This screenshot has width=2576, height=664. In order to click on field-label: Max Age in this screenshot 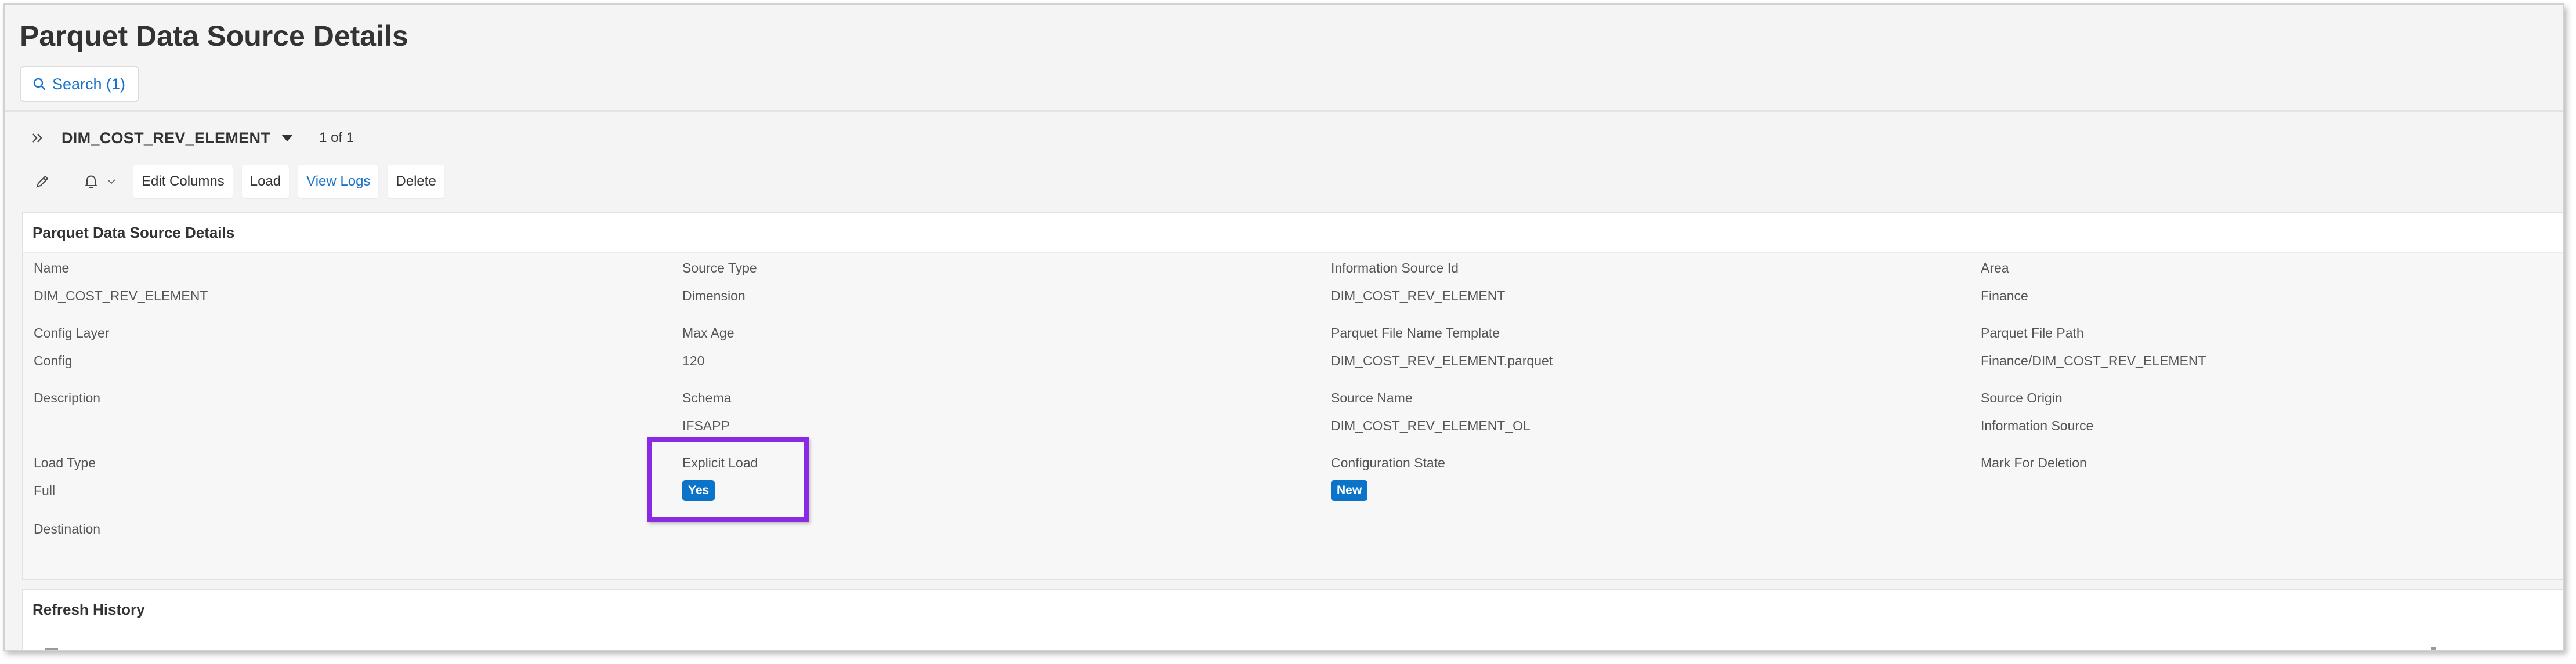, I will do `click(708, 332)`.